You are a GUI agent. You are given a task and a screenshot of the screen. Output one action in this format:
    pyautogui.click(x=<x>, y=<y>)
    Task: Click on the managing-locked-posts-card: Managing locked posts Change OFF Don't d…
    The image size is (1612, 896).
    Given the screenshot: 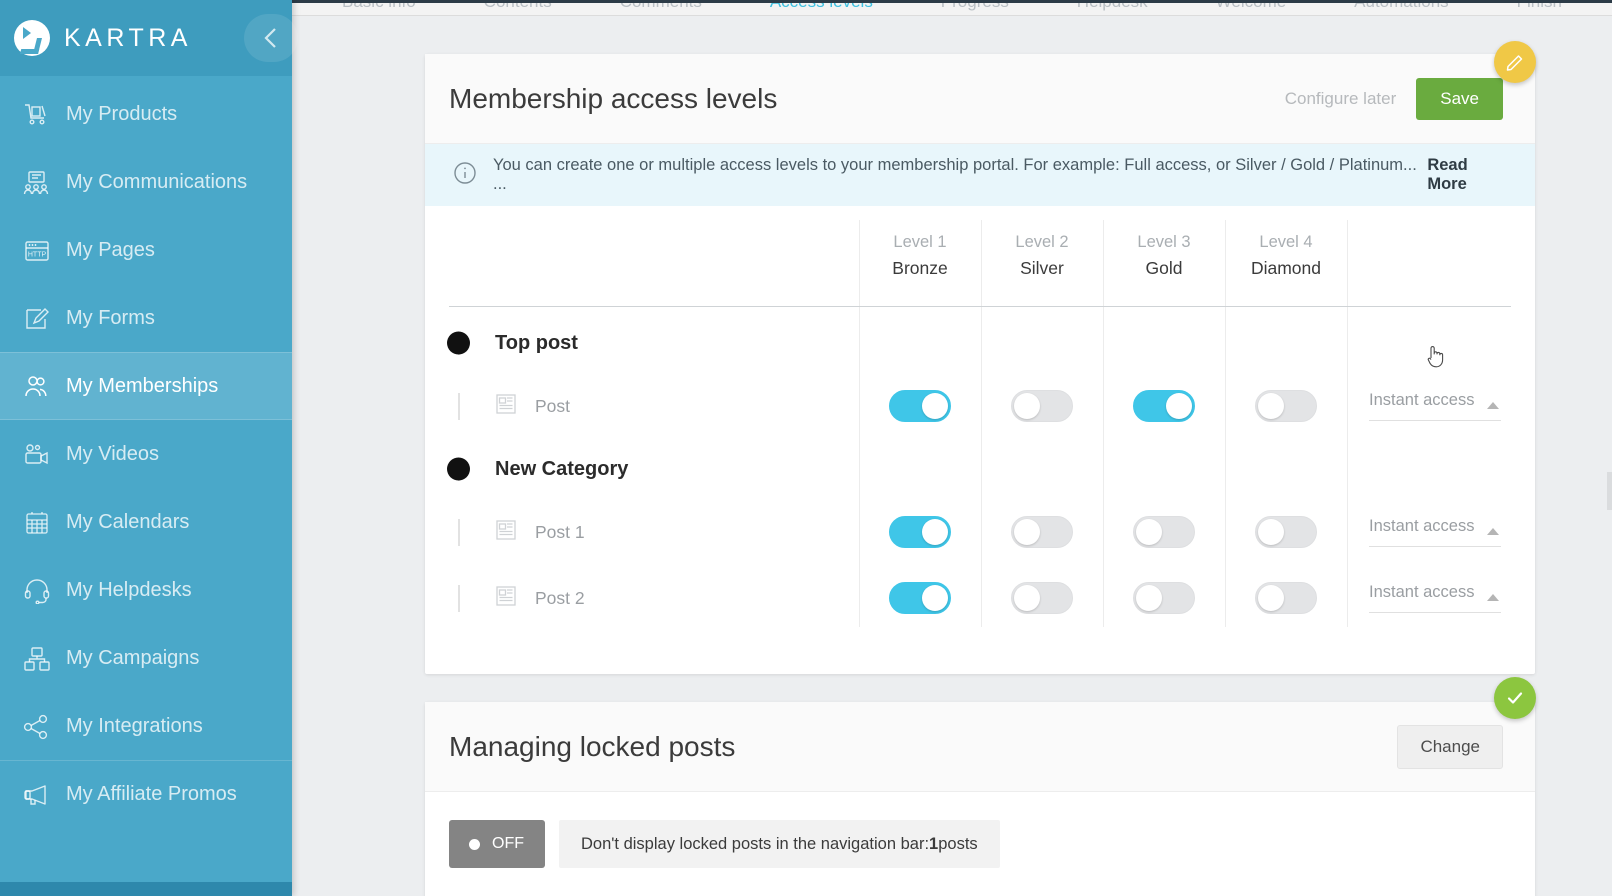 What is the action you would take?
    pyautogui.click(x=980, y=799)
    